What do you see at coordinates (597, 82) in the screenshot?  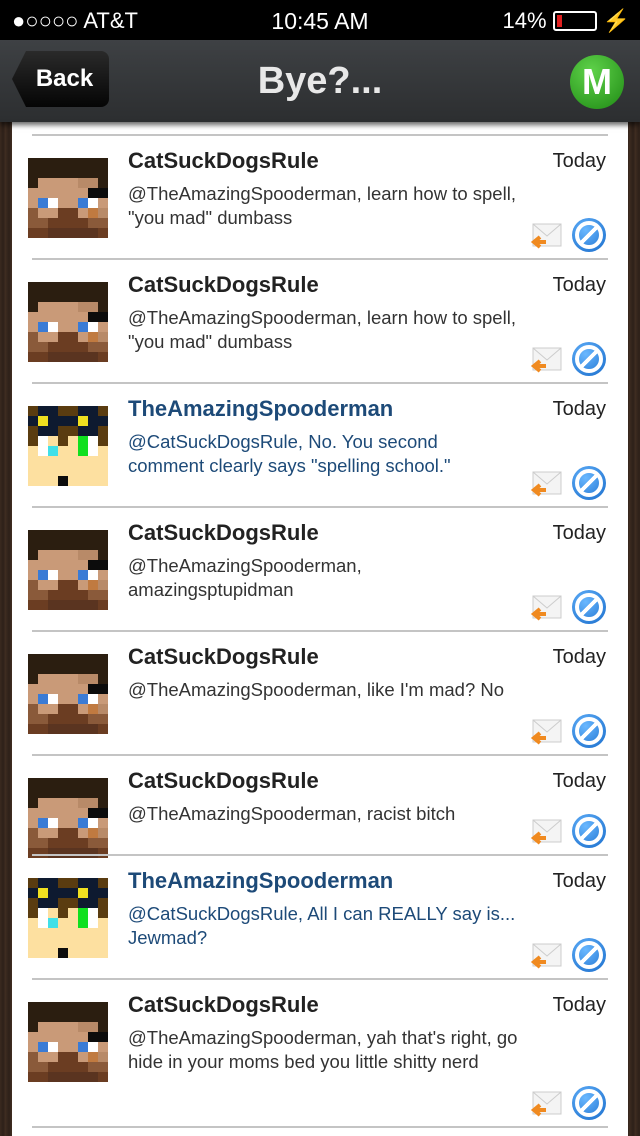 I see `menu-button: M` at bounding box center [597, 82].